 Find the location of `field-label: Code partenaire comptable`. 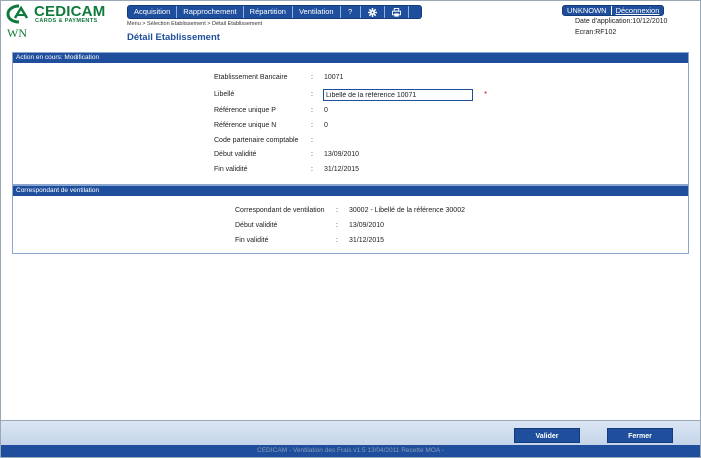

field-label: Code partenaire comptable is located at coordinates (256, 140).